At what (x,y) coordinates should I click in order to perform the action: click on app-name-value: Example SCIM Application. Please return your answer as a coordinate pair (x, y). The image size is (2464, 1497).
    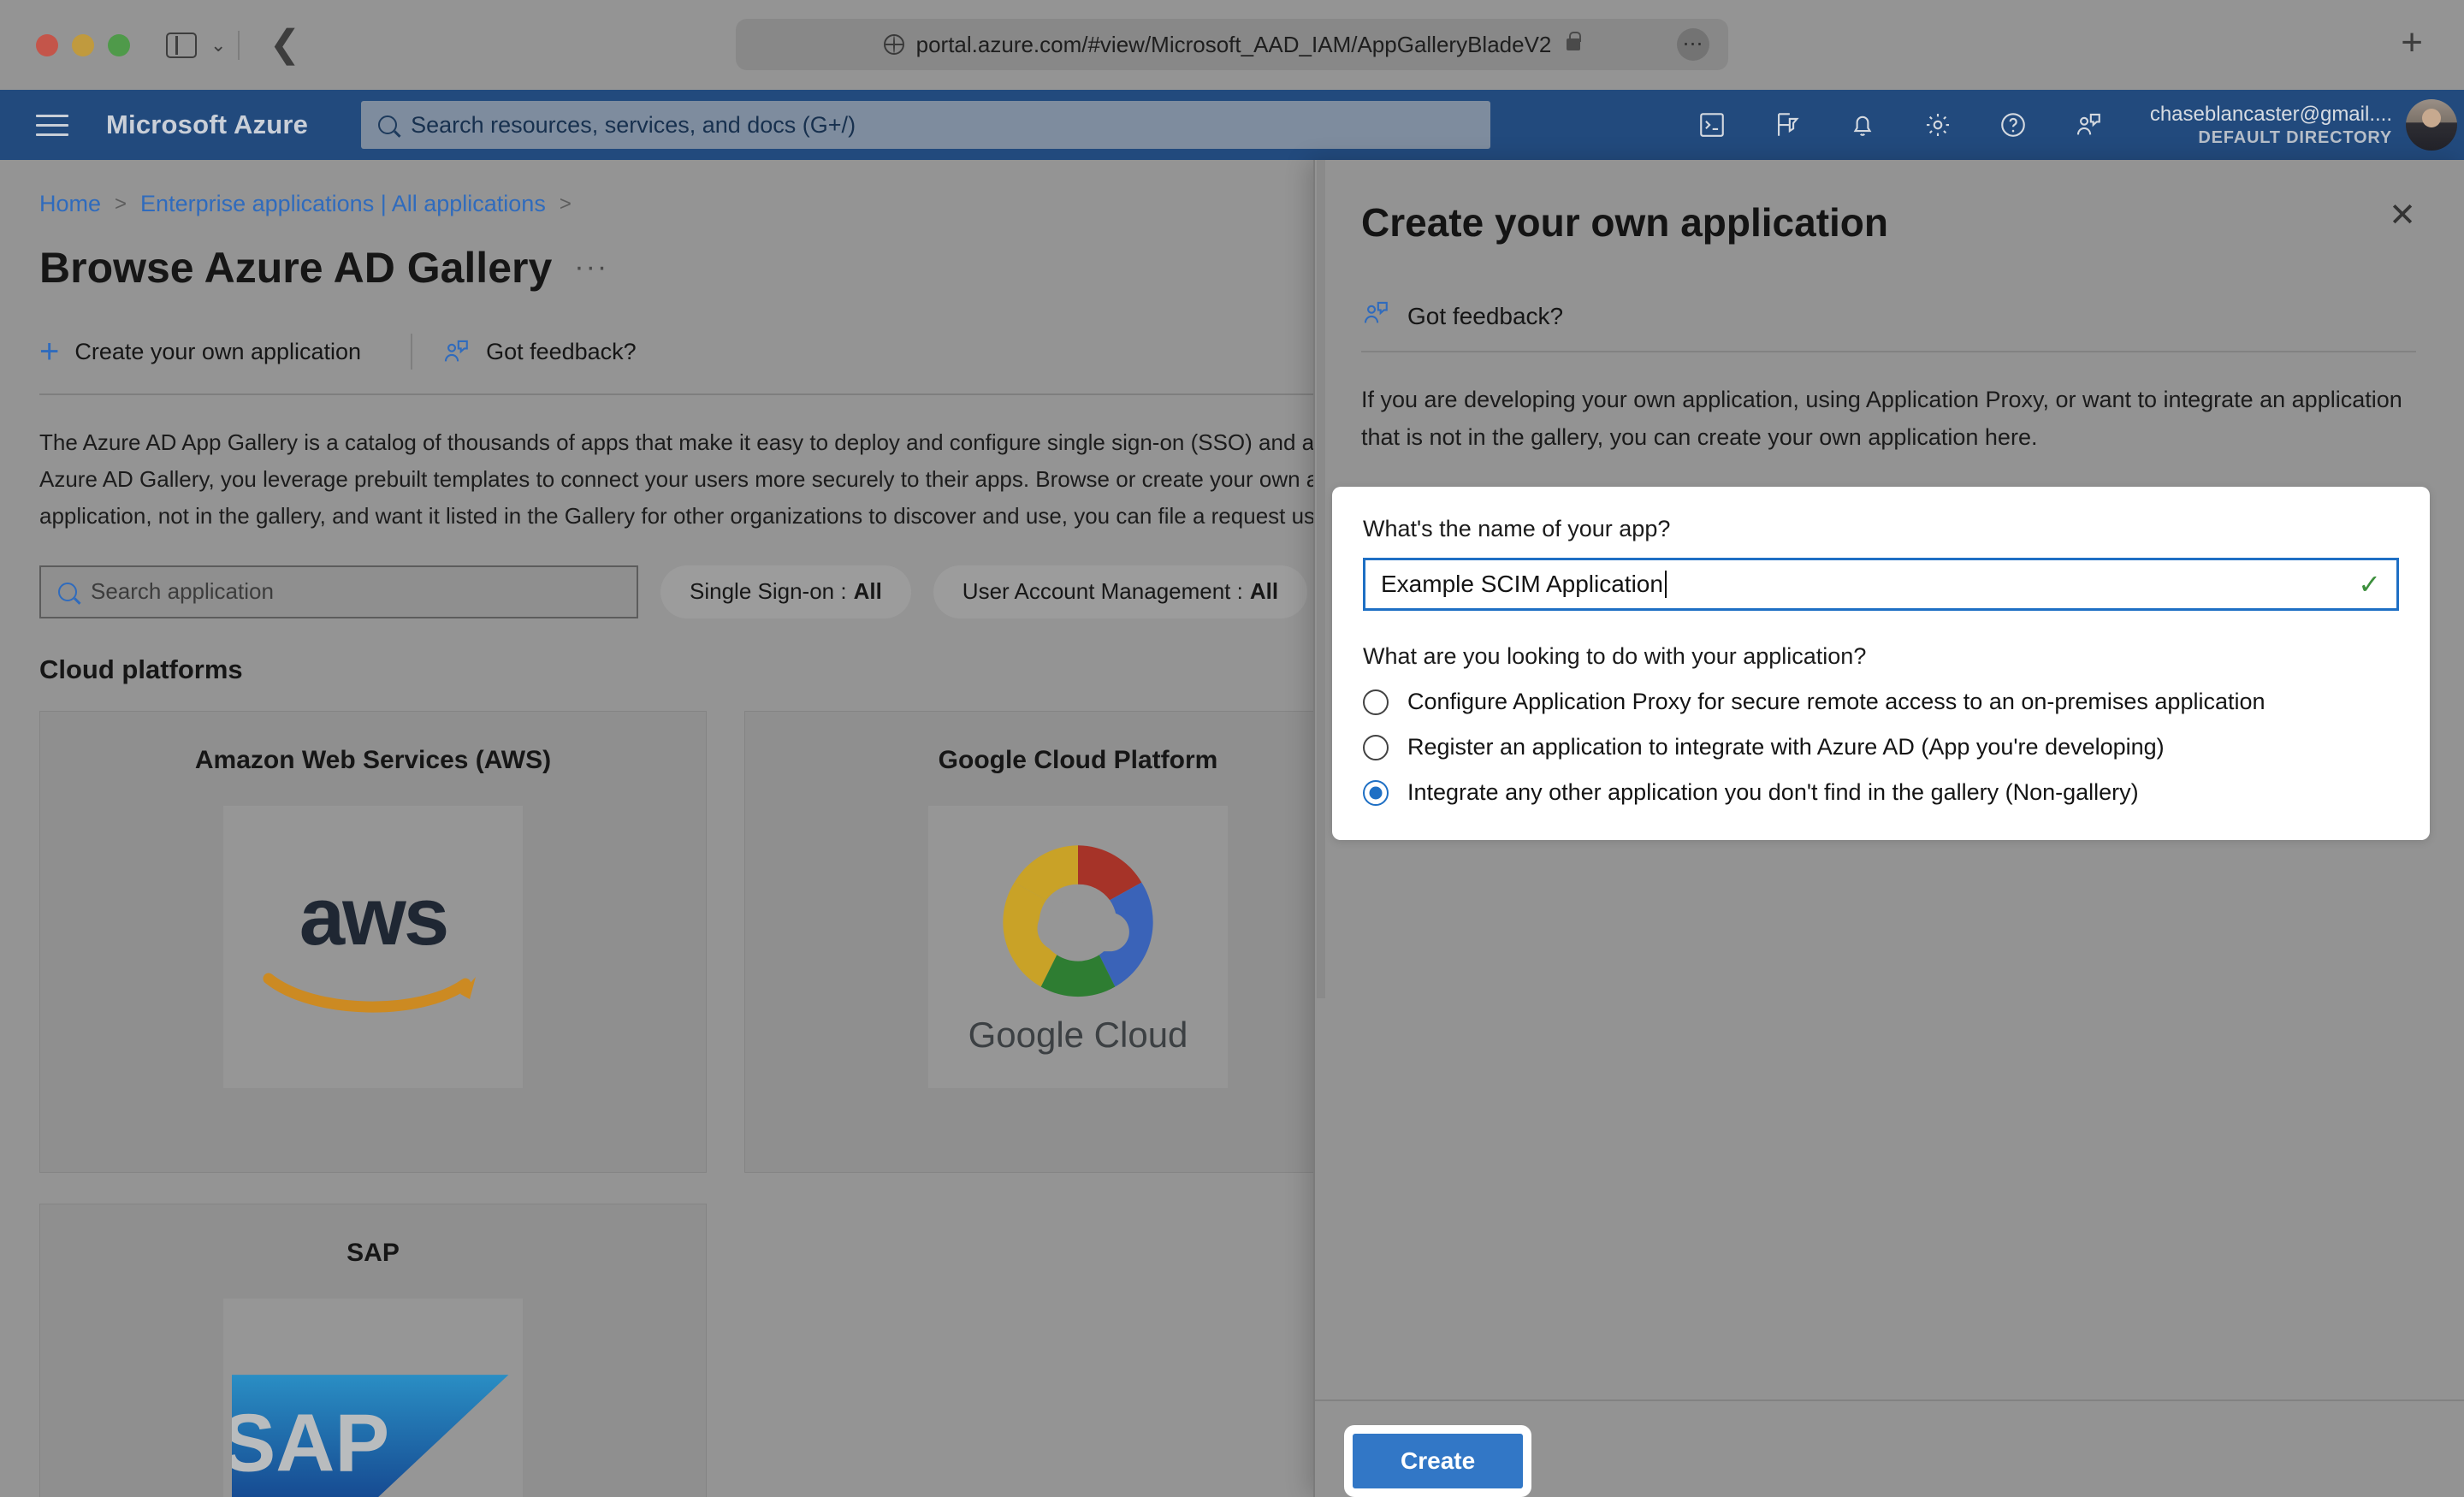
    Looking at the image, I should click on (1524, 585).